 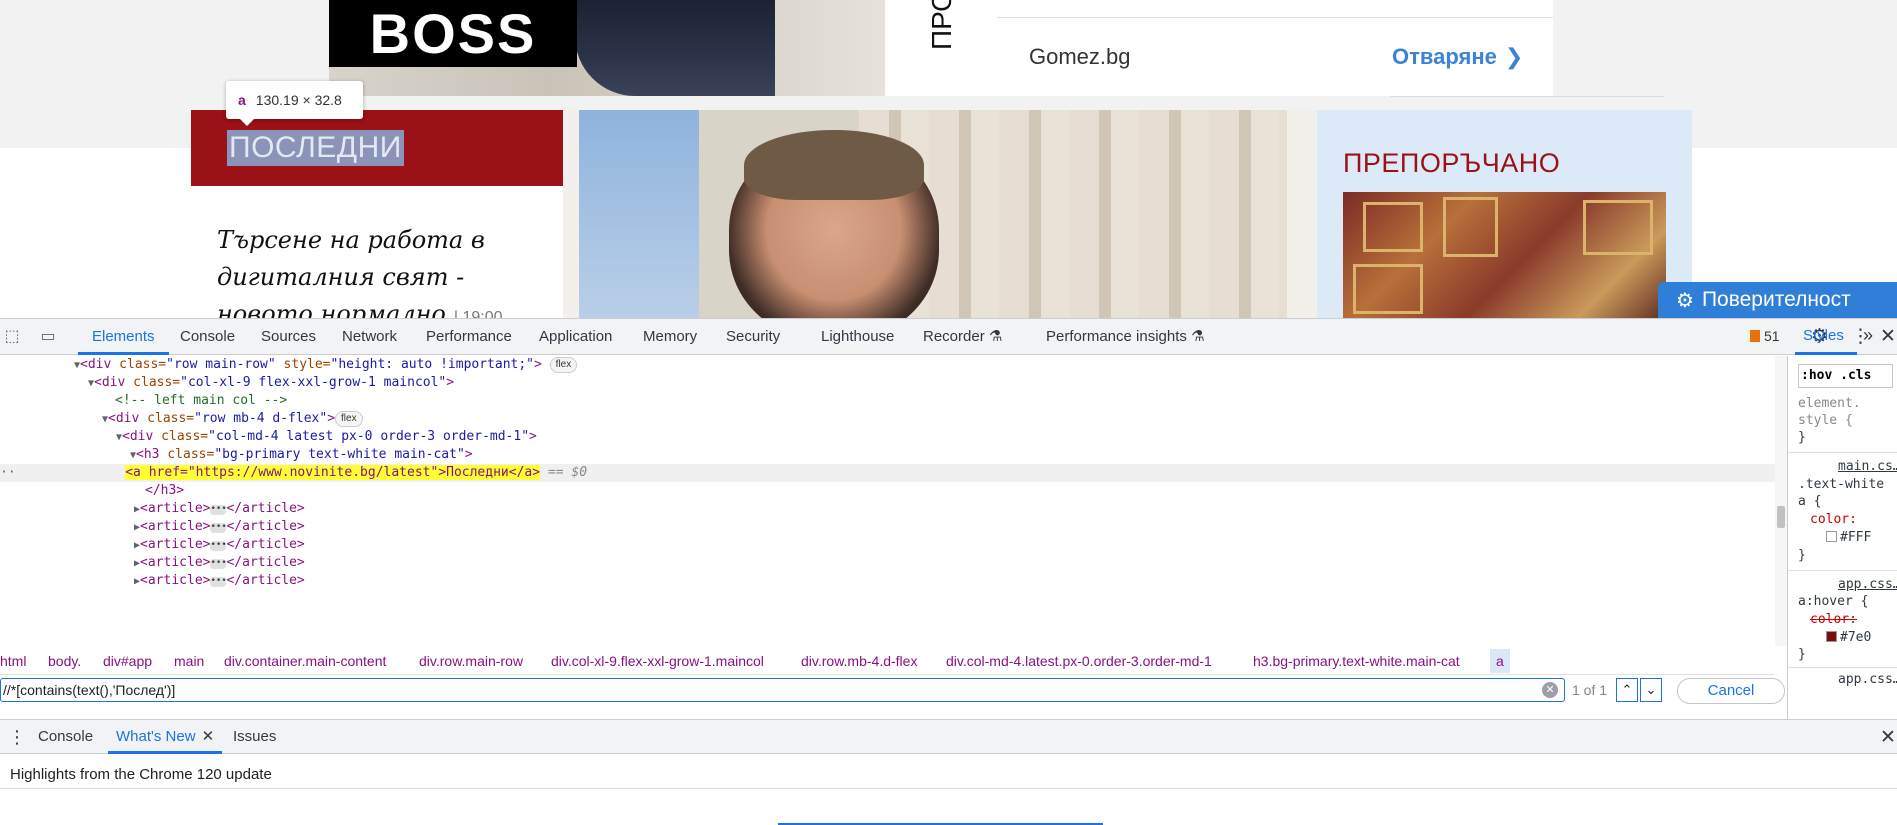 I want to click on tab-application: Application, so click(x=575, y=337).